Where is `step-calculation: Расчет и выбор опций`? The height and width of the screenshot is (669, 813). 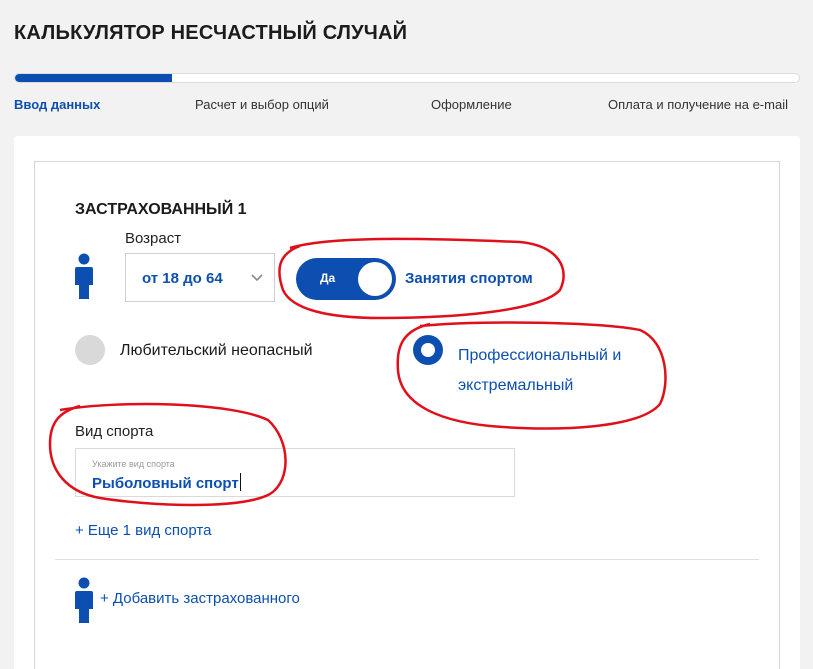 step-calculation: Расчет и выбор опций is located at coordinates (262, 104).